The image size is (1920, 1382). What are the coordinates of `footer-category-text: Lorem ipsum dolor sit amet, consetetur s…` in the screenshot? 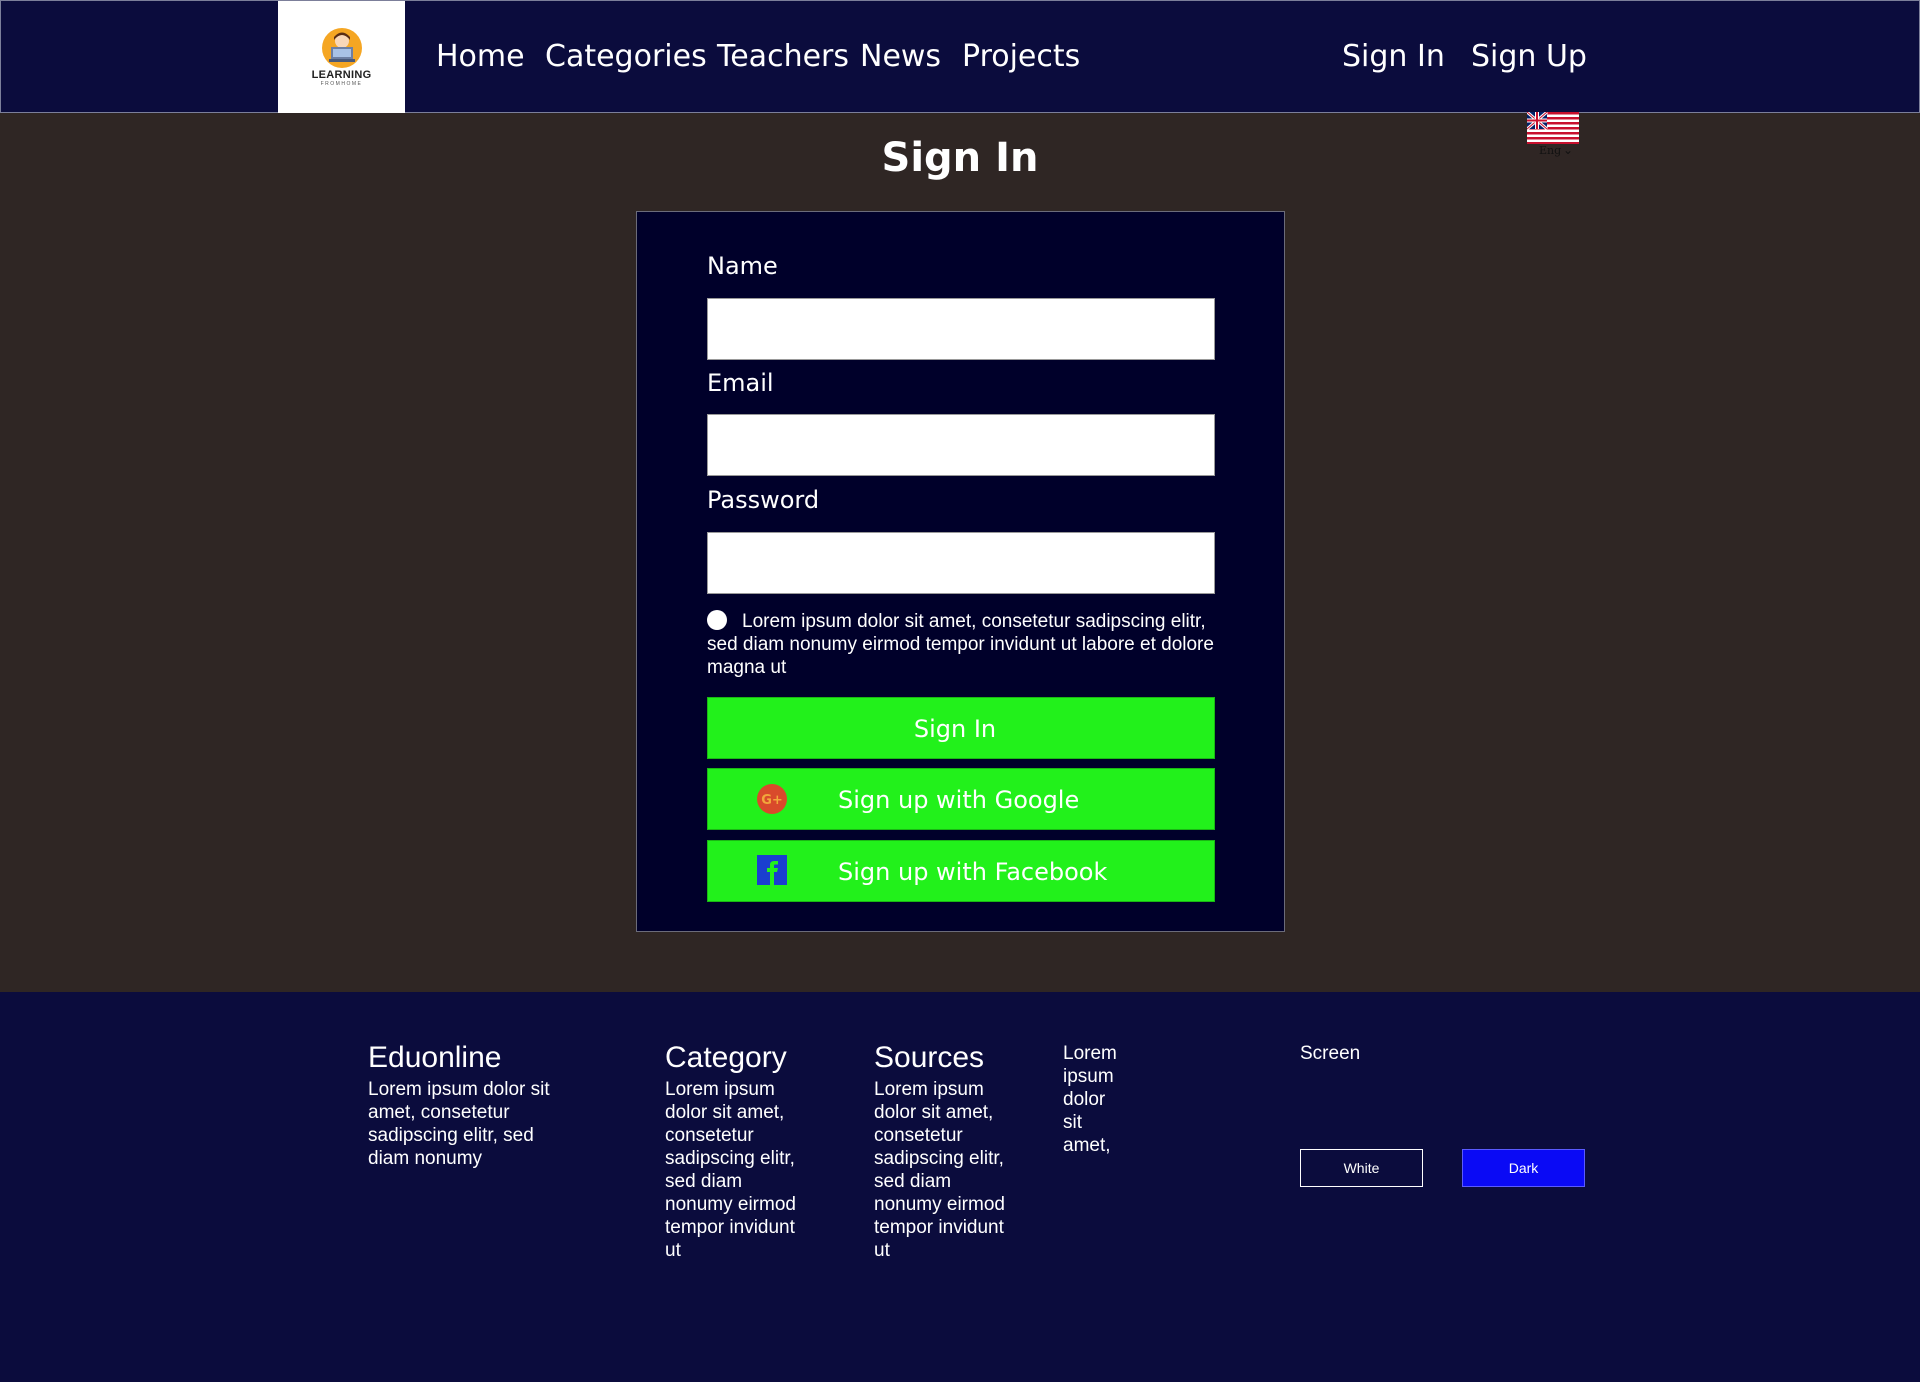 It's located at (730, 1170).